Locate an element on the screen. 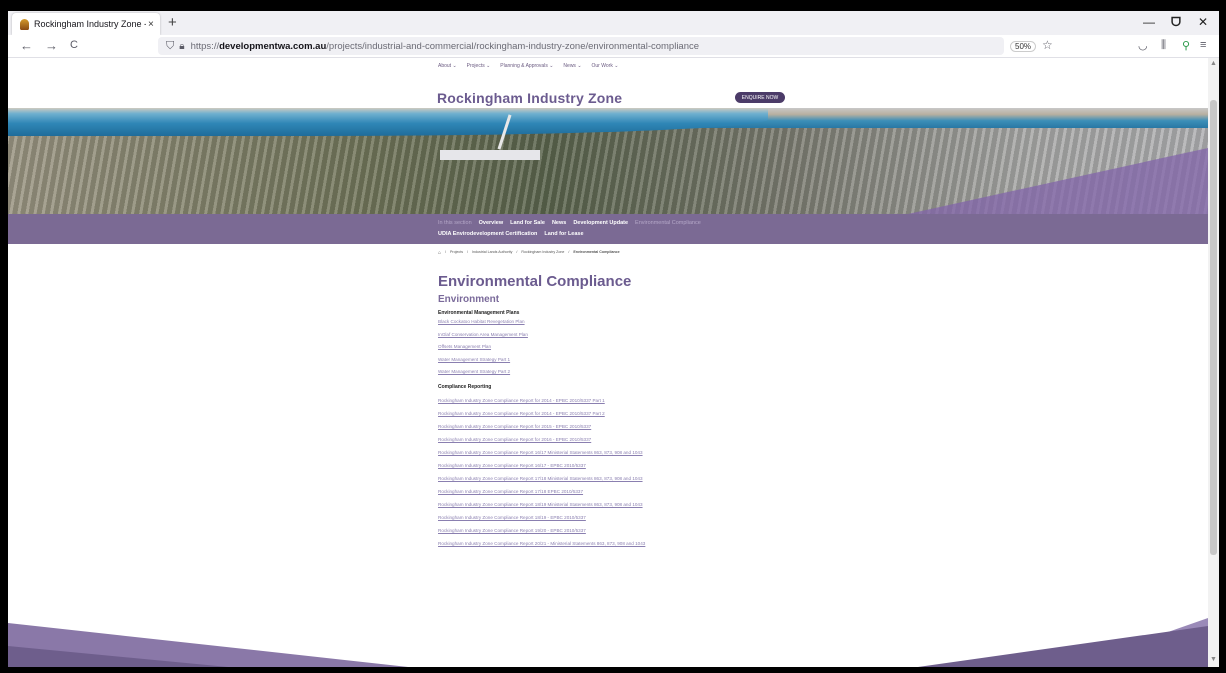 This screenshot has width=1226, height=673. subnav-environmental-compliance: Environmental Compliance is located at coordinates (668, 223).